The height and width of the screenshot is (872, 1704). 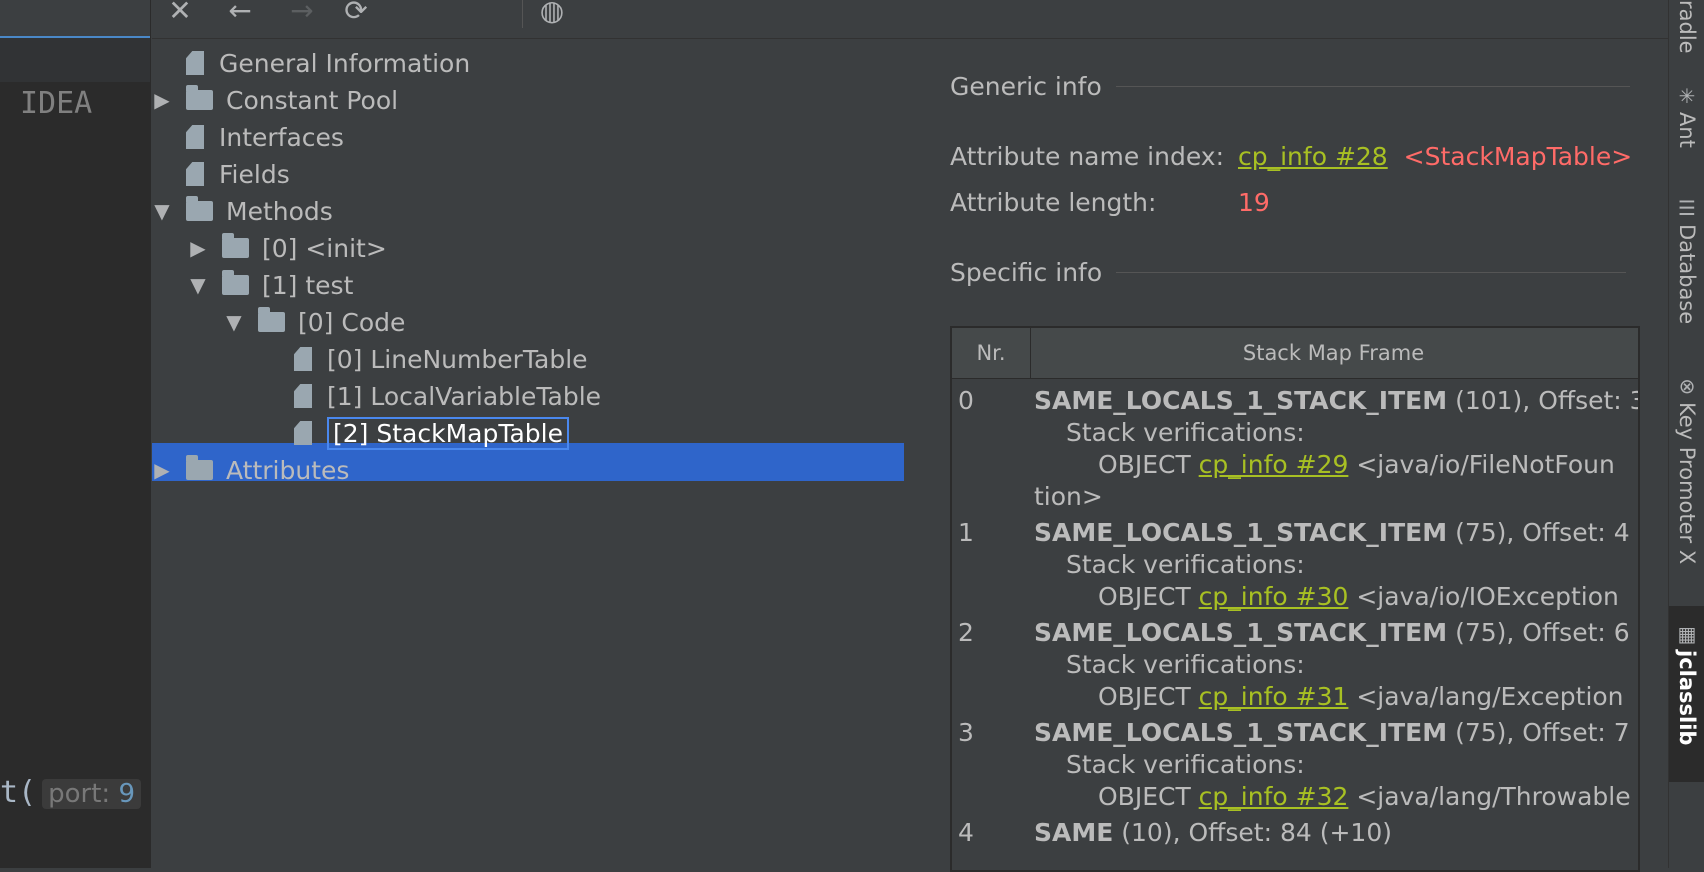 What do you see at coordinates (1254, 202) in the screenshot?
I see `attr-length-value: 19` at bounding box center [1254, 202].